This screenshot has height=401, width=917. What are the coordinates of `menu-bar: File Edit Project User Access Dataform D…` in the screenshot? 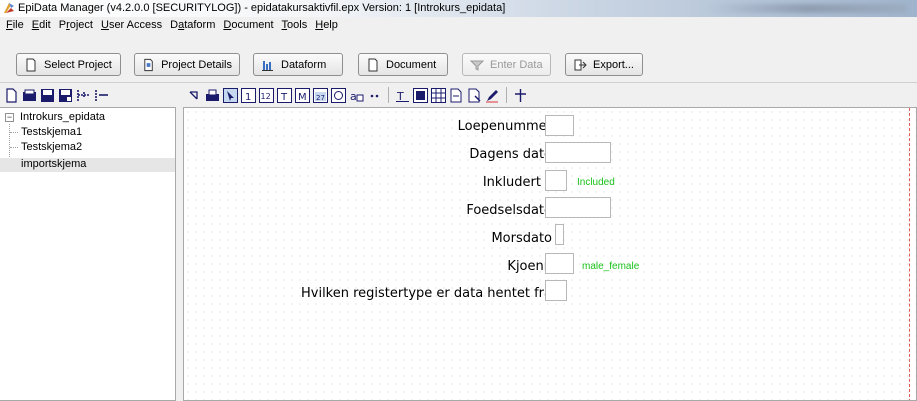 It's located at (458, 25).